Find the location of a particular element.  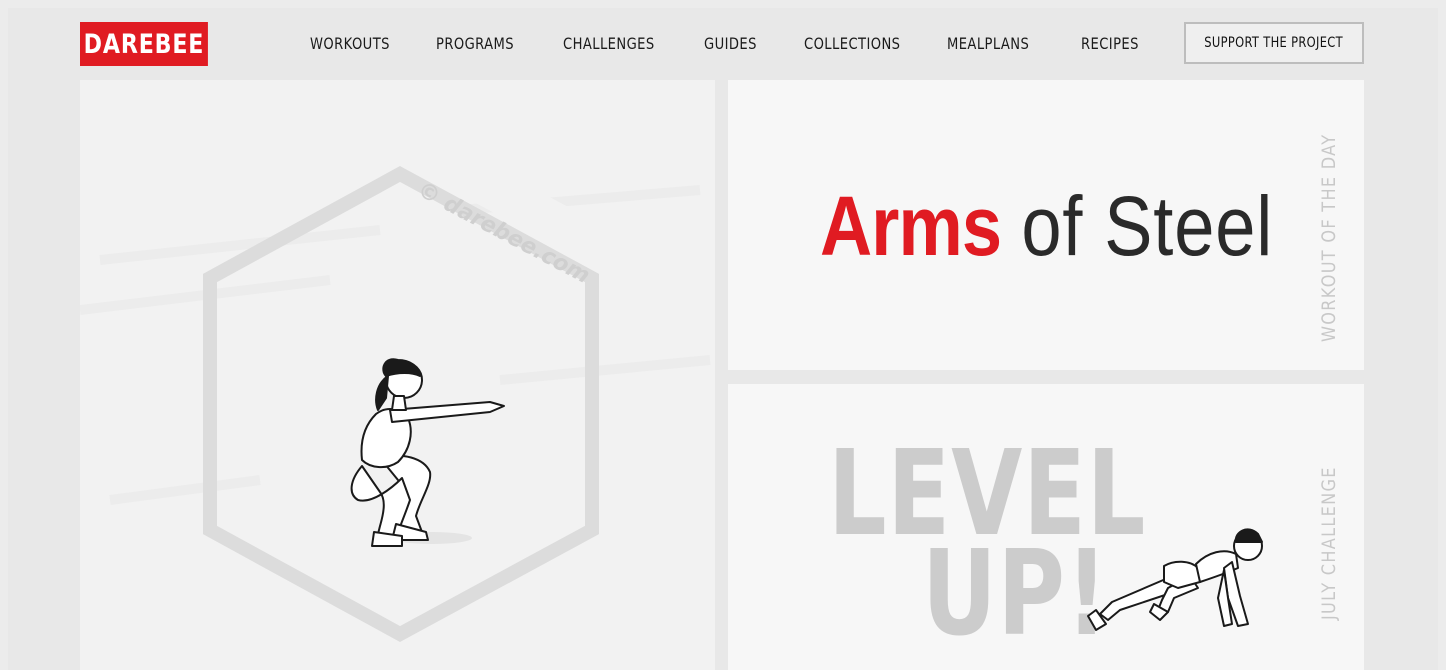

mountain-climber-figure-icon is located at coordinates (1175, 579).